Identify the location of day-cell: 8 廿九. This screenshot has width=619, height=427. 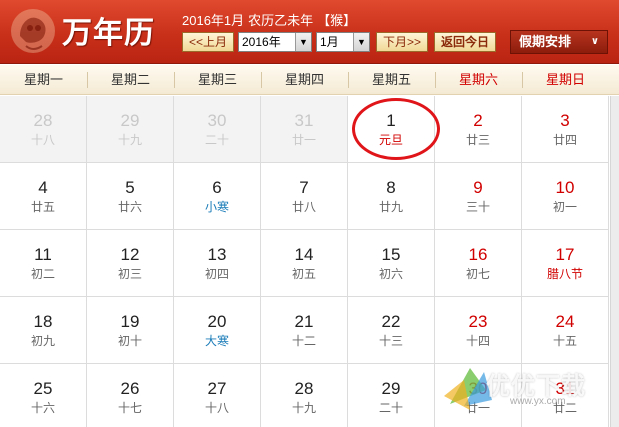
(391, 196).